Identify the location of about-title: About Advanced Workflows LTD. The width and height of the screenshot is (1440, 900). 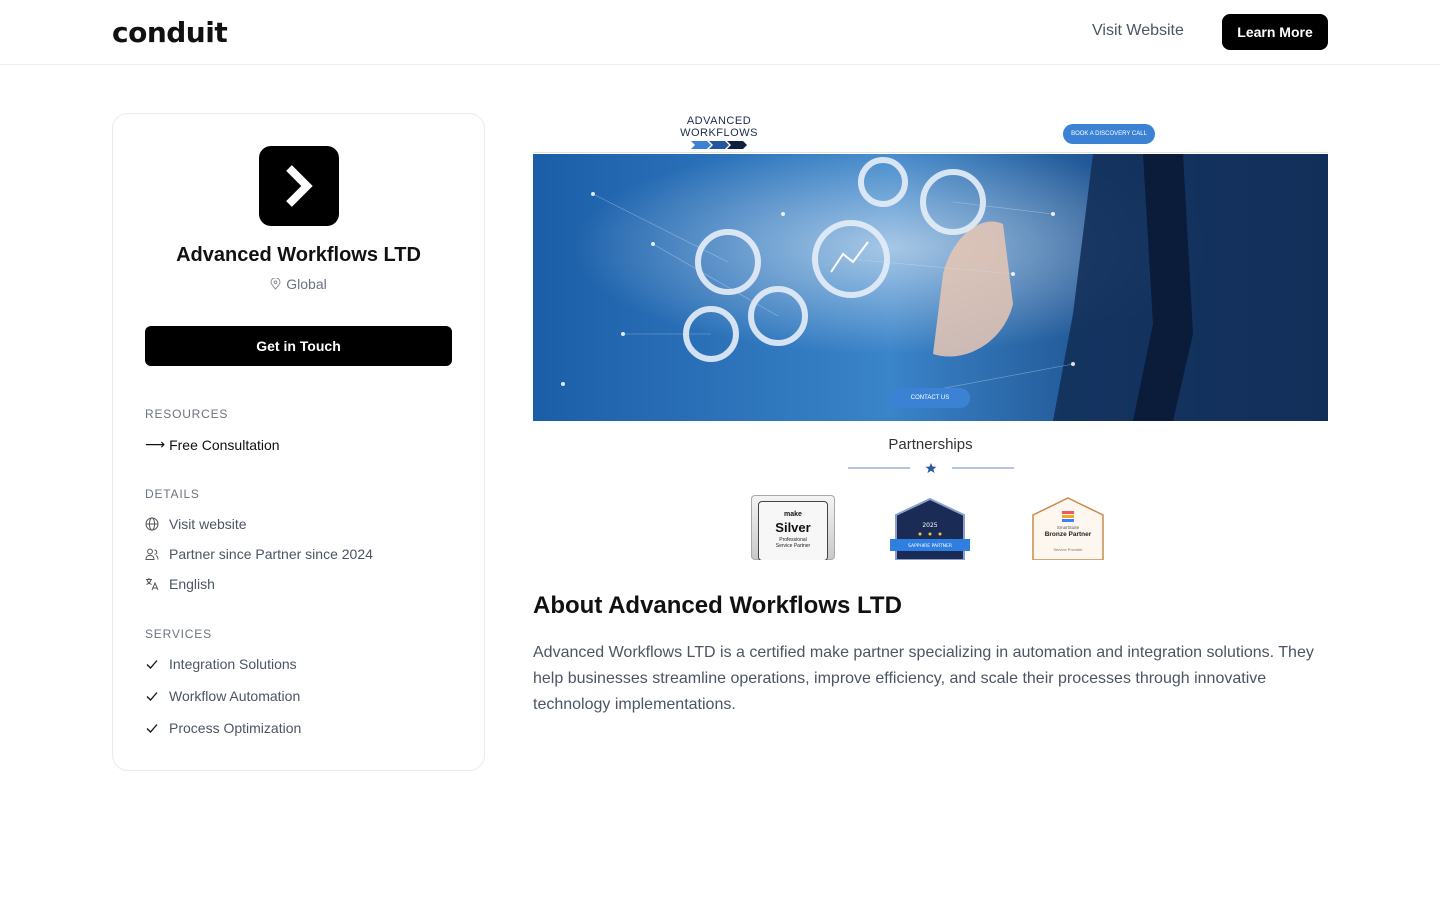
(717, 605).